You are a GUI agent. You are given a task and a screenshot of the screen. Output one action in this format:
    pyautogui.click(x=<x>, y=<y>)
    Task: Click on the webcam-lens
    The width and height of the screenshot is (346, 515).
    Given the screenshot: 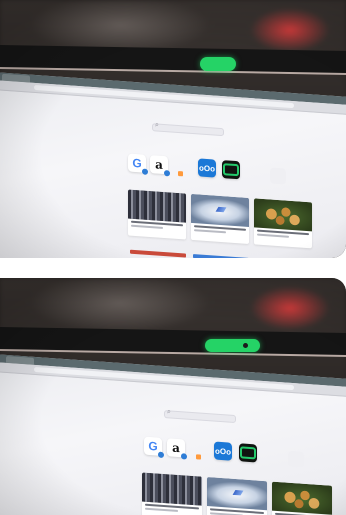 What is the action you would take?
    pyautogui.click(x=245, y=345)
    